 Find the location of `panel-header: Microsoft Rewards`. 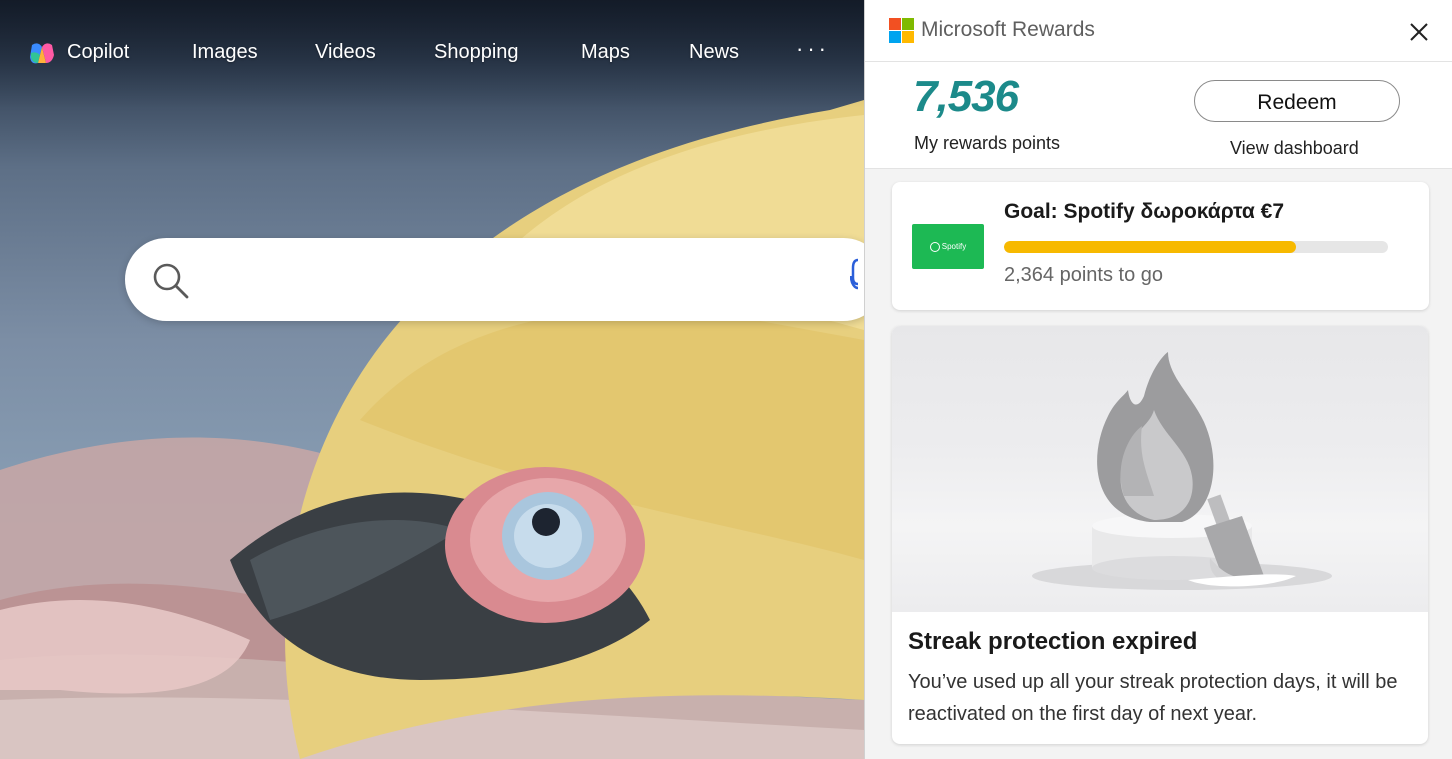

panel-header: Microsoft Rewards is located at coordinates (1158, 31).